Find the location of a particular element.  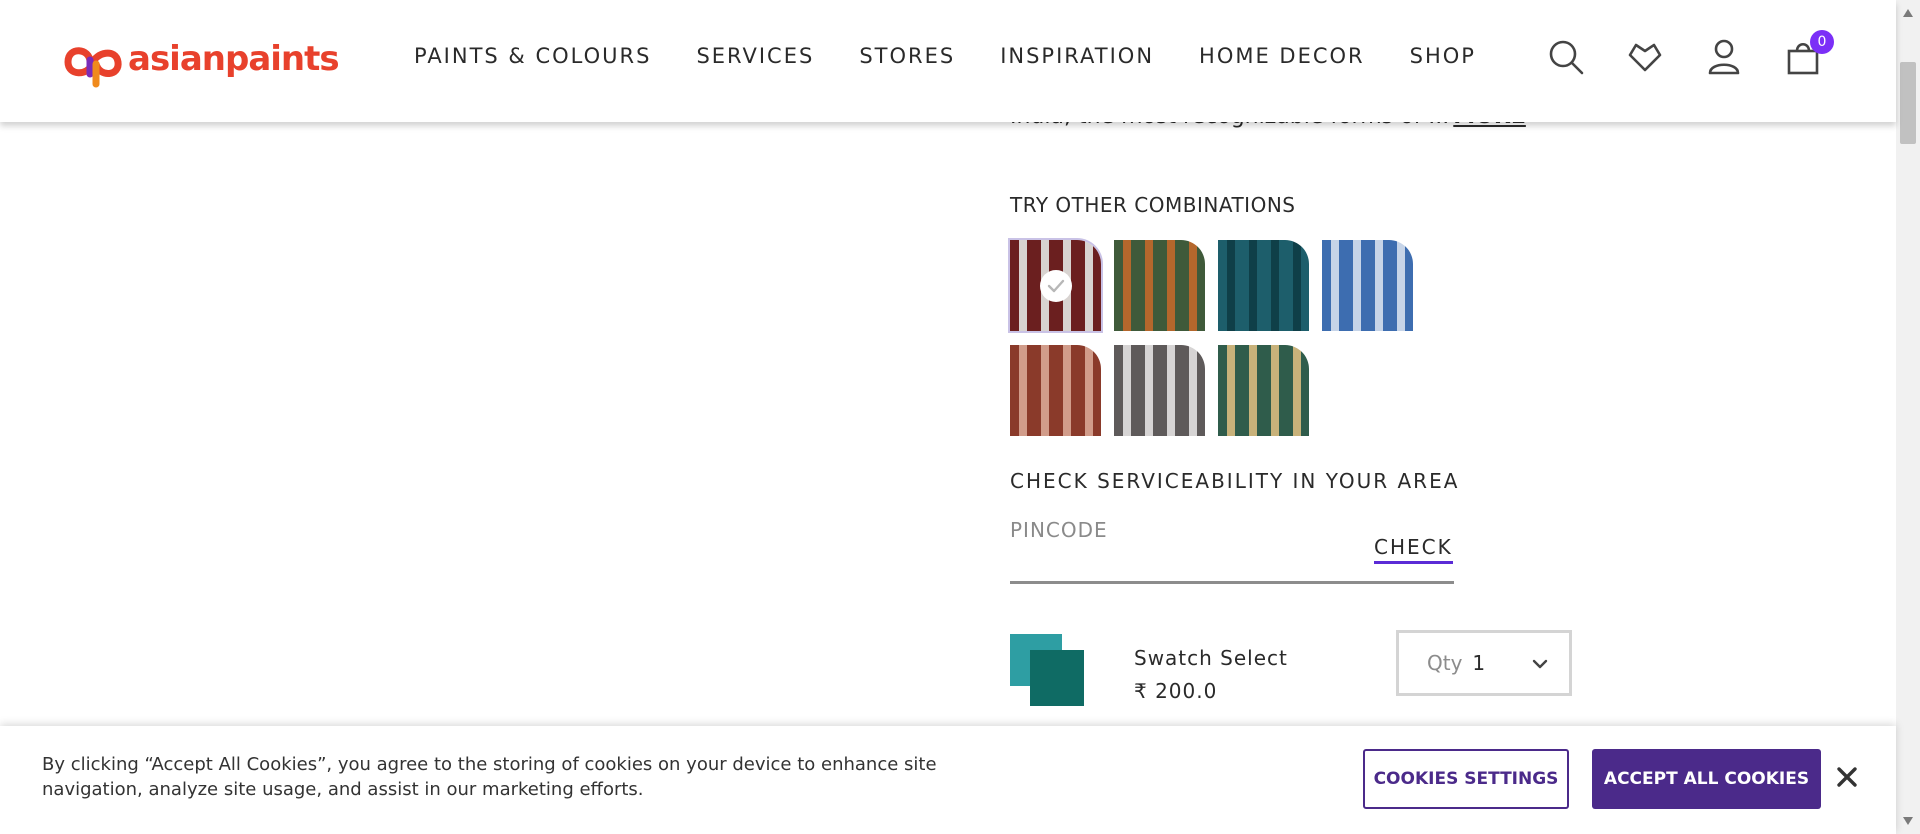

scrollbar-thumb is located at coordinates (1908, 103).